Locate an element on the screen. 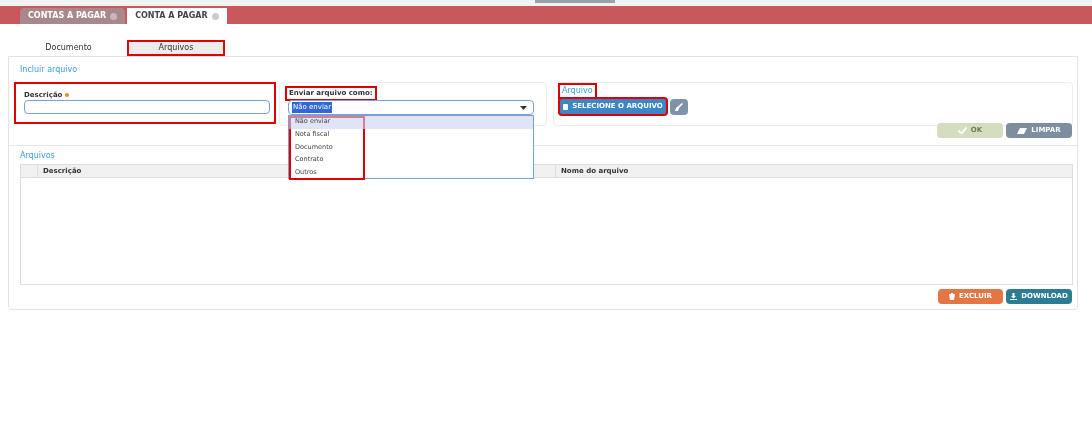 This screenshot has width=1092, height=434. tab: Arquivos is located at coordinates (176, 48).